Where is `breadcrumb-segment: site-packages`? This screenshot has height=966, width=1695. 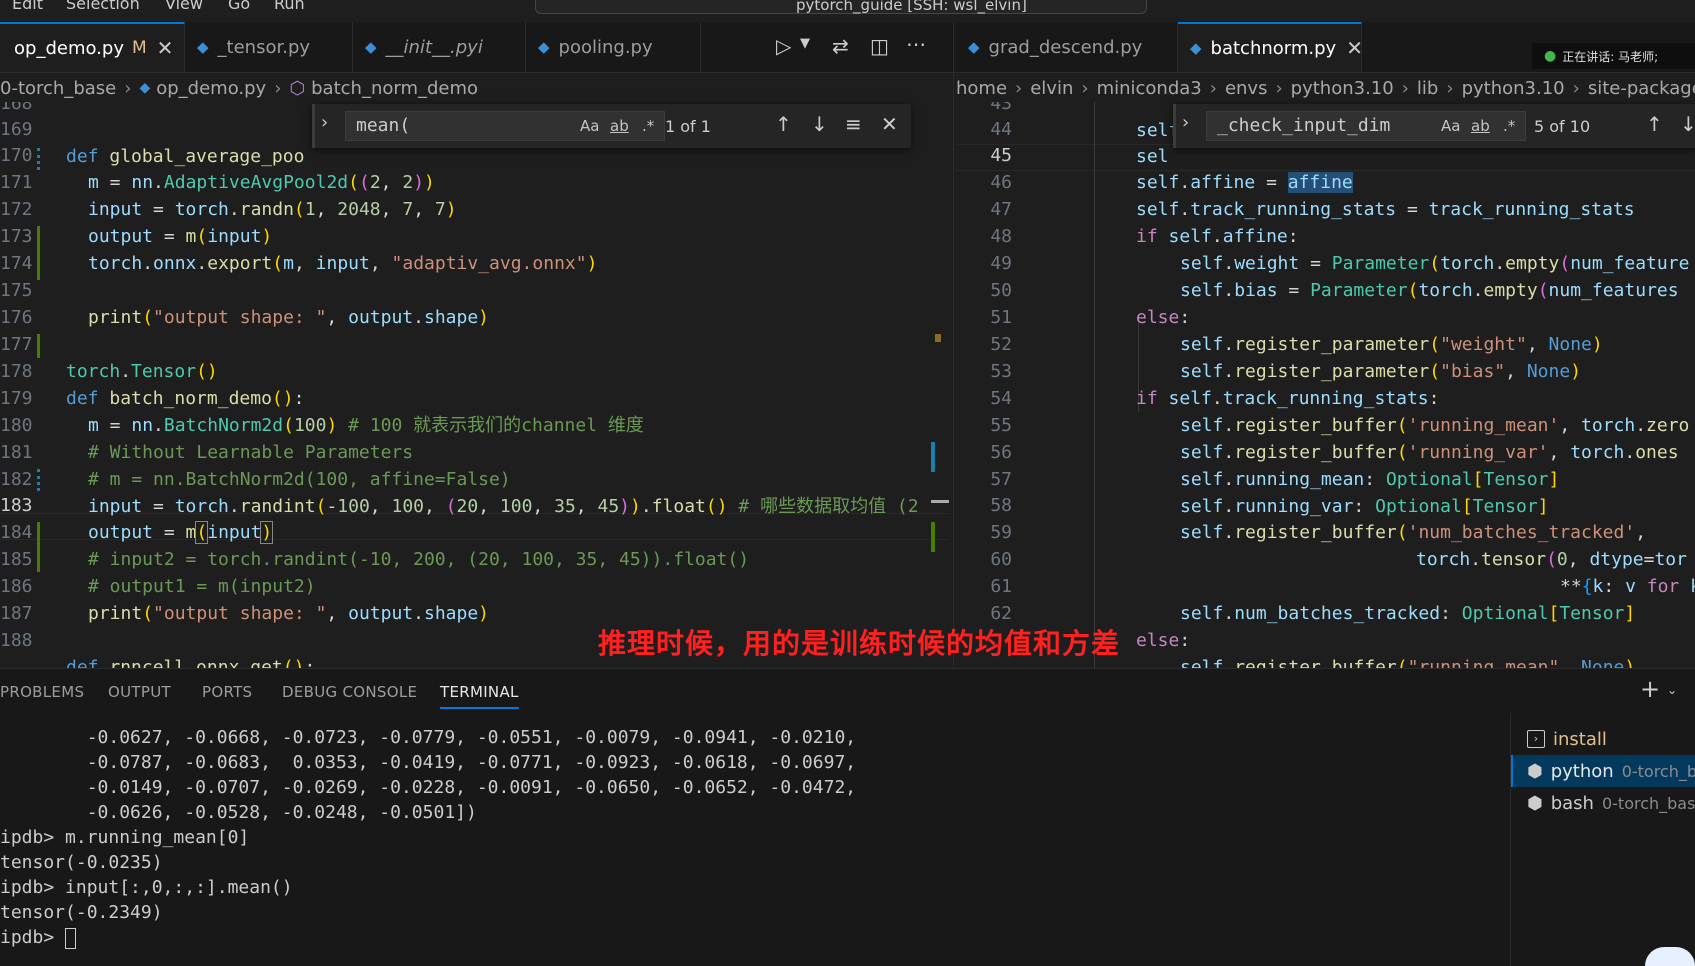 breadcrumb-segment: site-packages is located at coordinates (1641, 88).